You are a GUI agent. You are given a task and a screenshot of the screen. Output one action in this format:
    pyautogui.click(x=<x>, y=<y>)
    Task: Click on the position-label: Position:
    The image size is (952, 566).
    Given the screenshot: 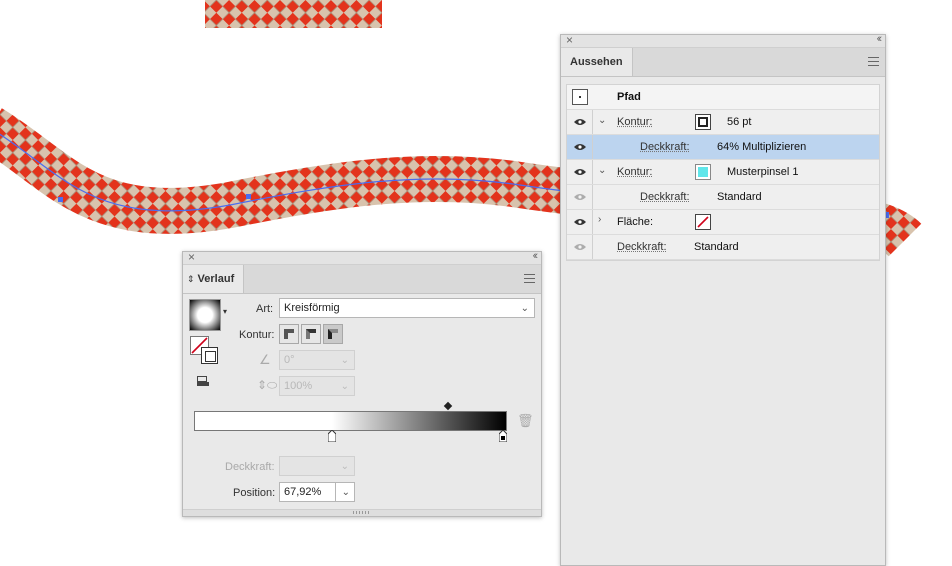 What is the action you would take?
    pyautogui.click(x=254, y=493)
    